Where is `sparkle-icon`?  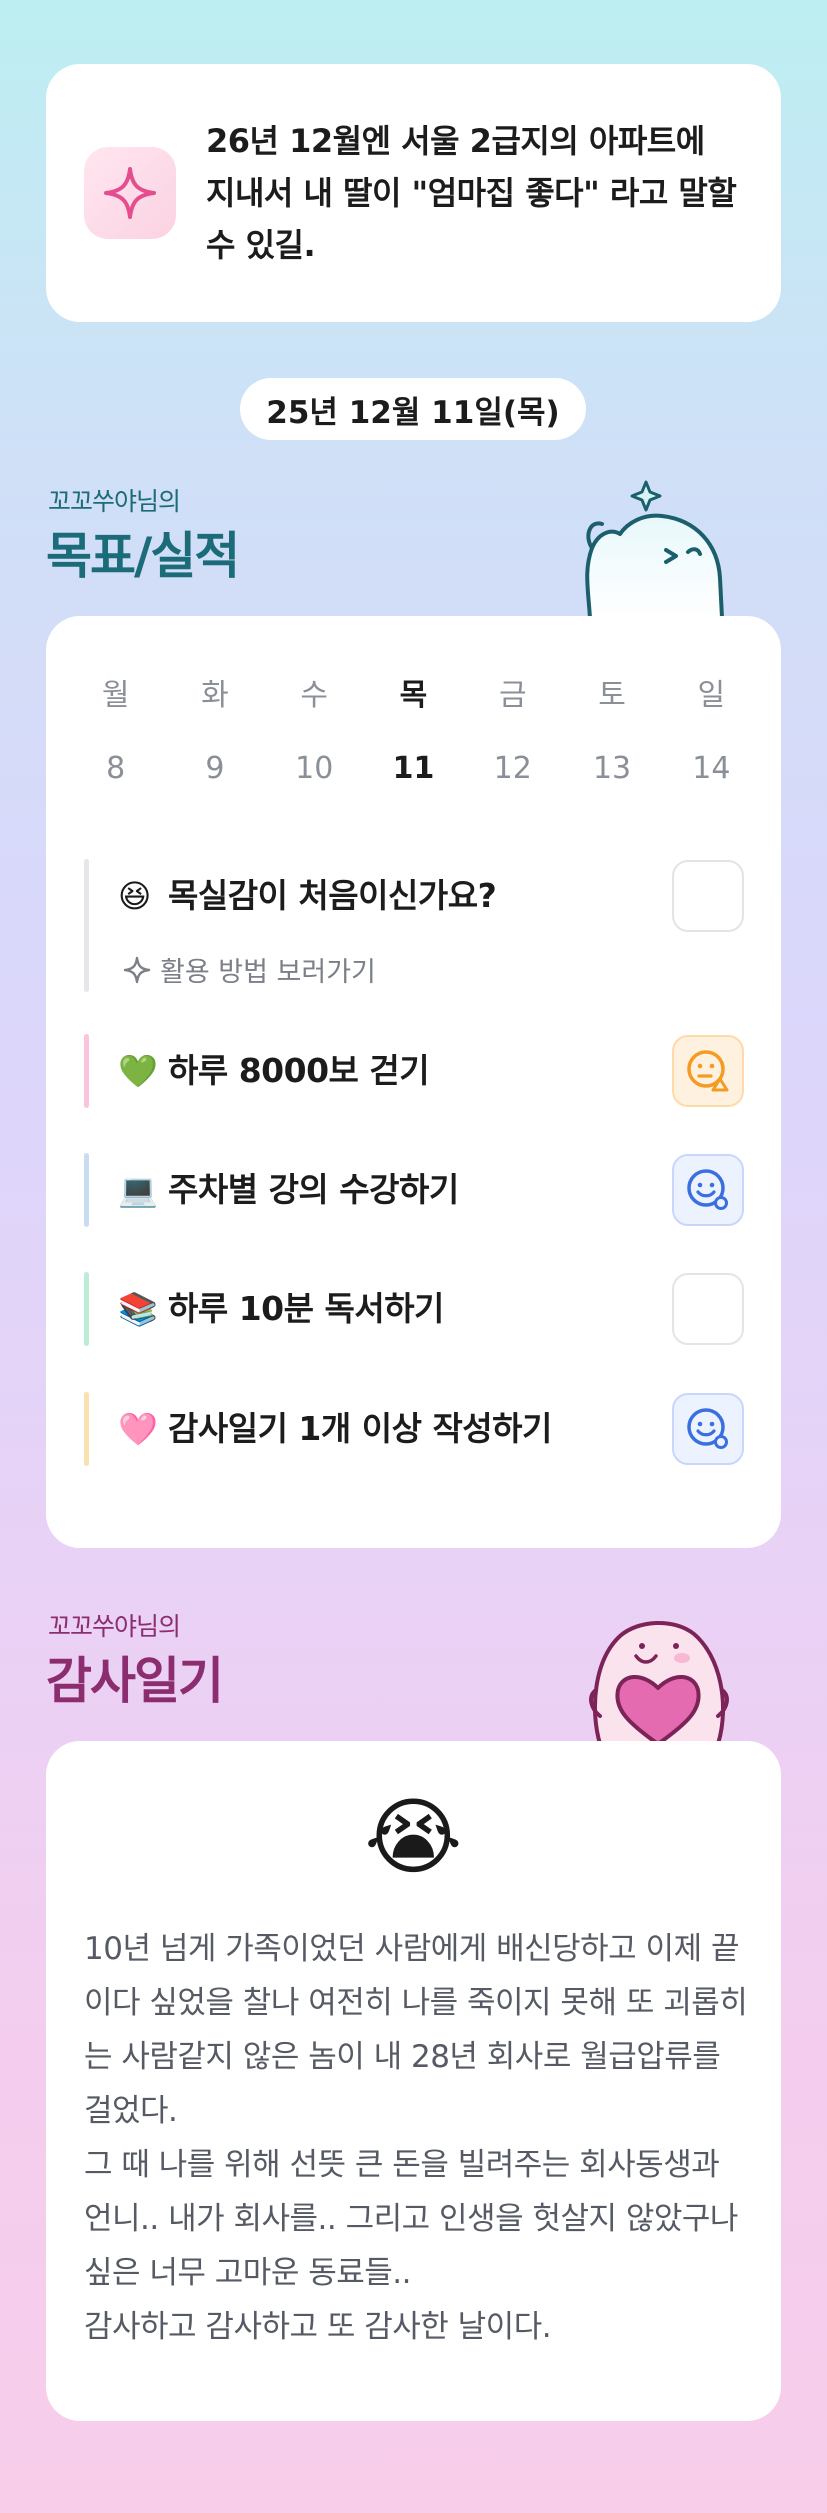
sparkle-icon is located at coordinates (130, 193).